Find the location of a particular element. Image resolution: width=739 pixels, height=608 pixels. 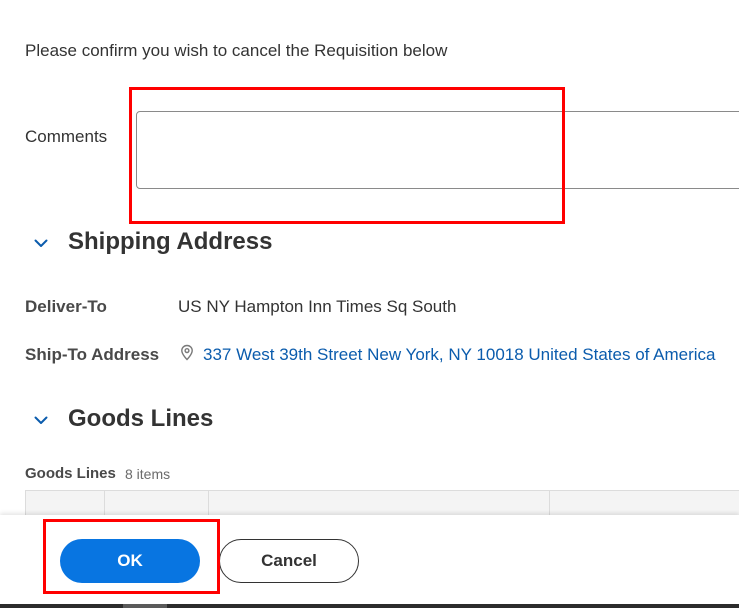

shipping-address-title: Shipping Address is located at coordinates (170, 241).